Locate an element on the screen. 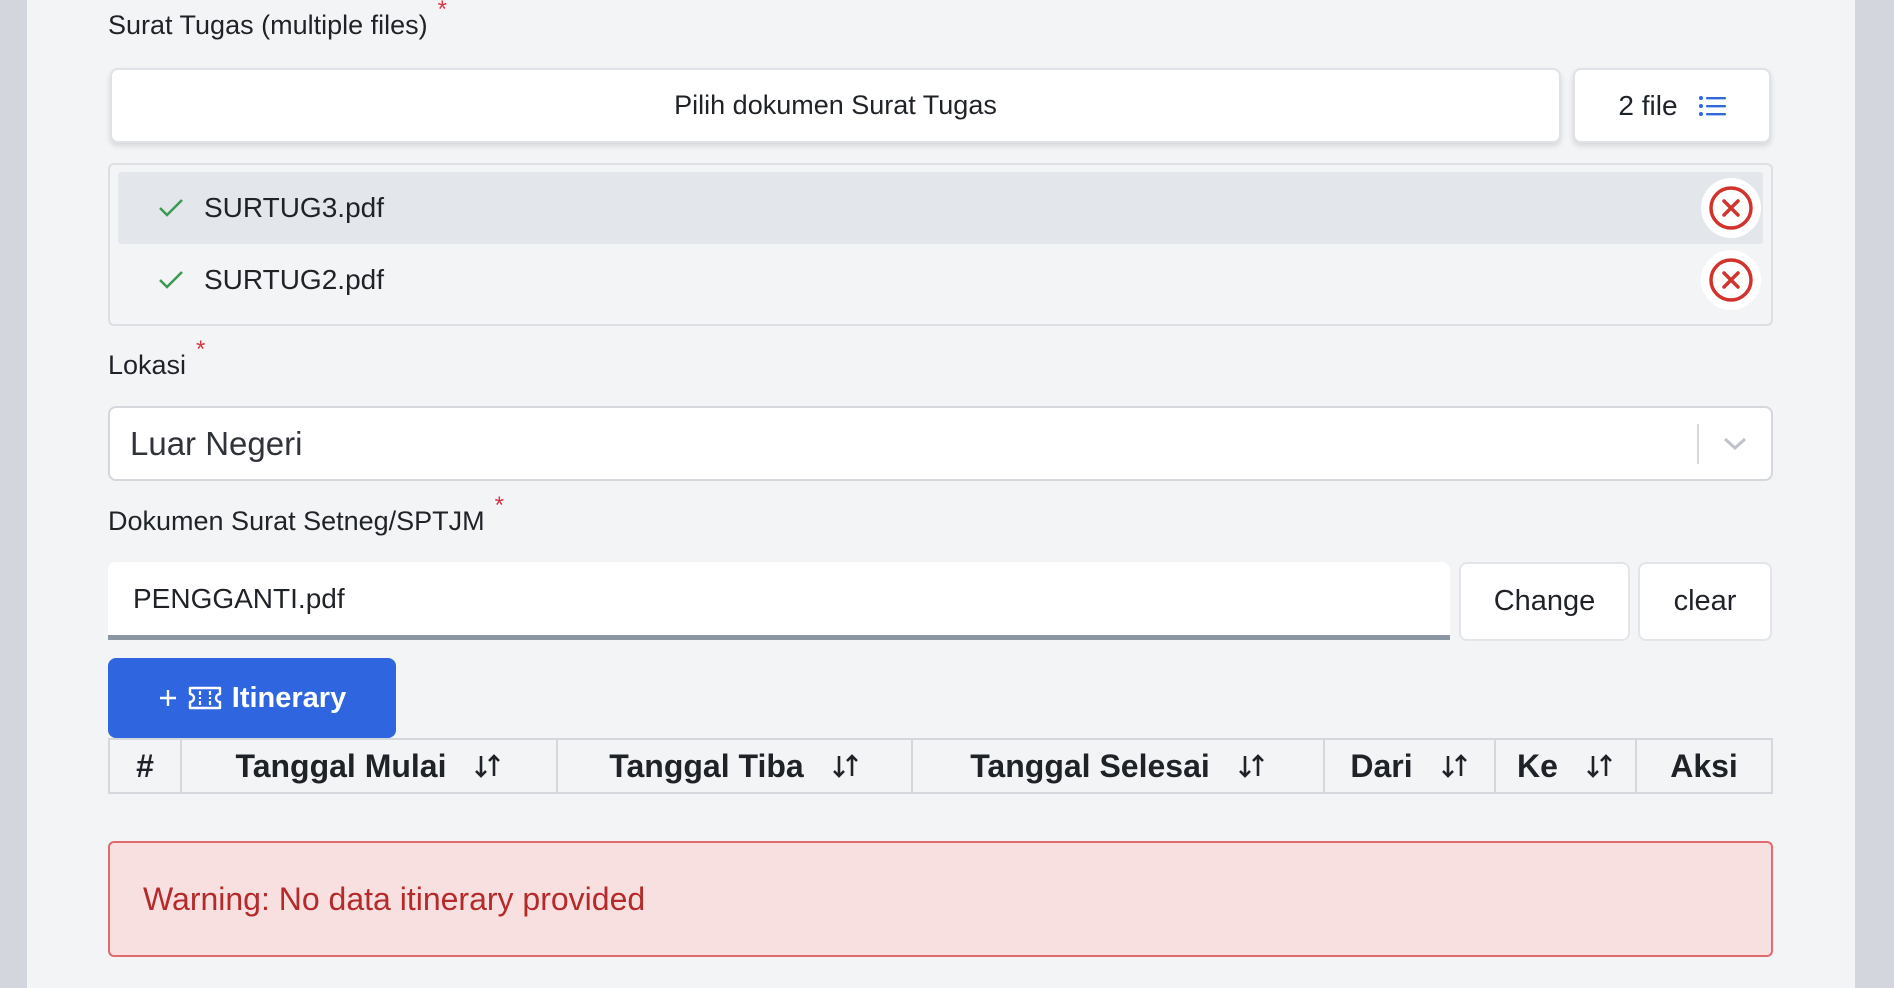  lokasi-label-text: Lokasi is located at coordinates (147, 365).